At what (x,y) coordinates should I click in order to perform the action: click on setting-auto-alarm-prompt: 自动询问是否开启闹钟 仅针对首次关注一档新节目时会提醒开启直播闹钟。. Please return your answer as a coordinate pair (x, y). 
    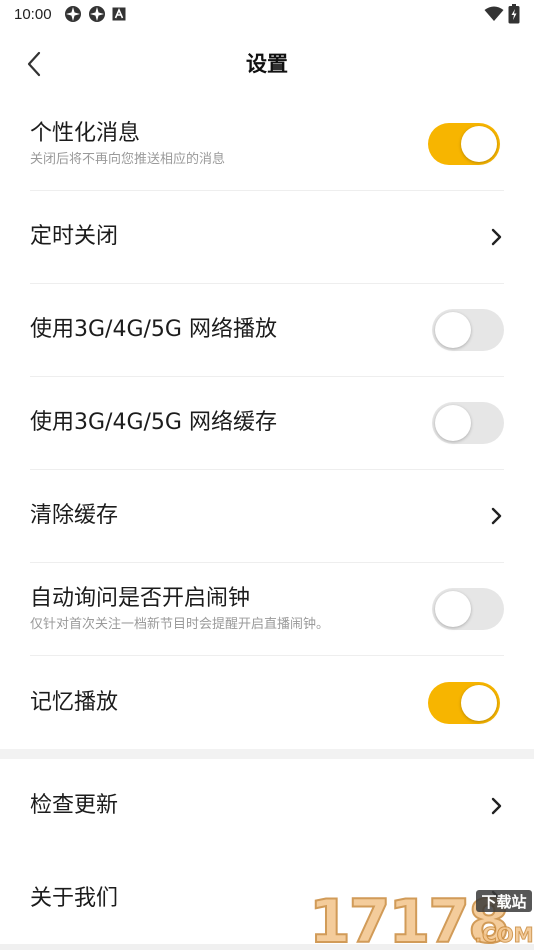
    Looking at the image, I should click on (267, 609).